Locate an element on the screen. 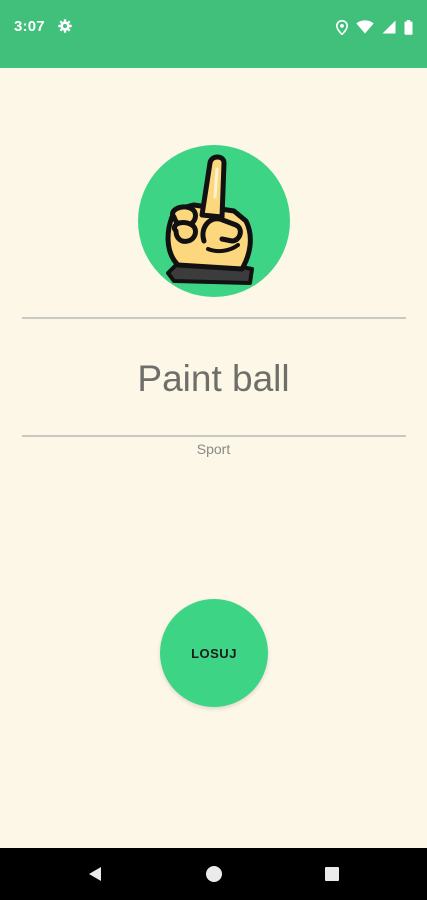  back-icon is located at coordinates (95, 874).